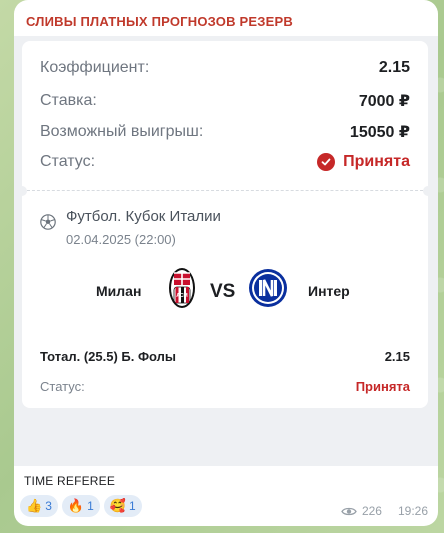 The width and height of the screenshot is (444, 533). I want to click on fire-icon: 🔥, so click(76, 506).